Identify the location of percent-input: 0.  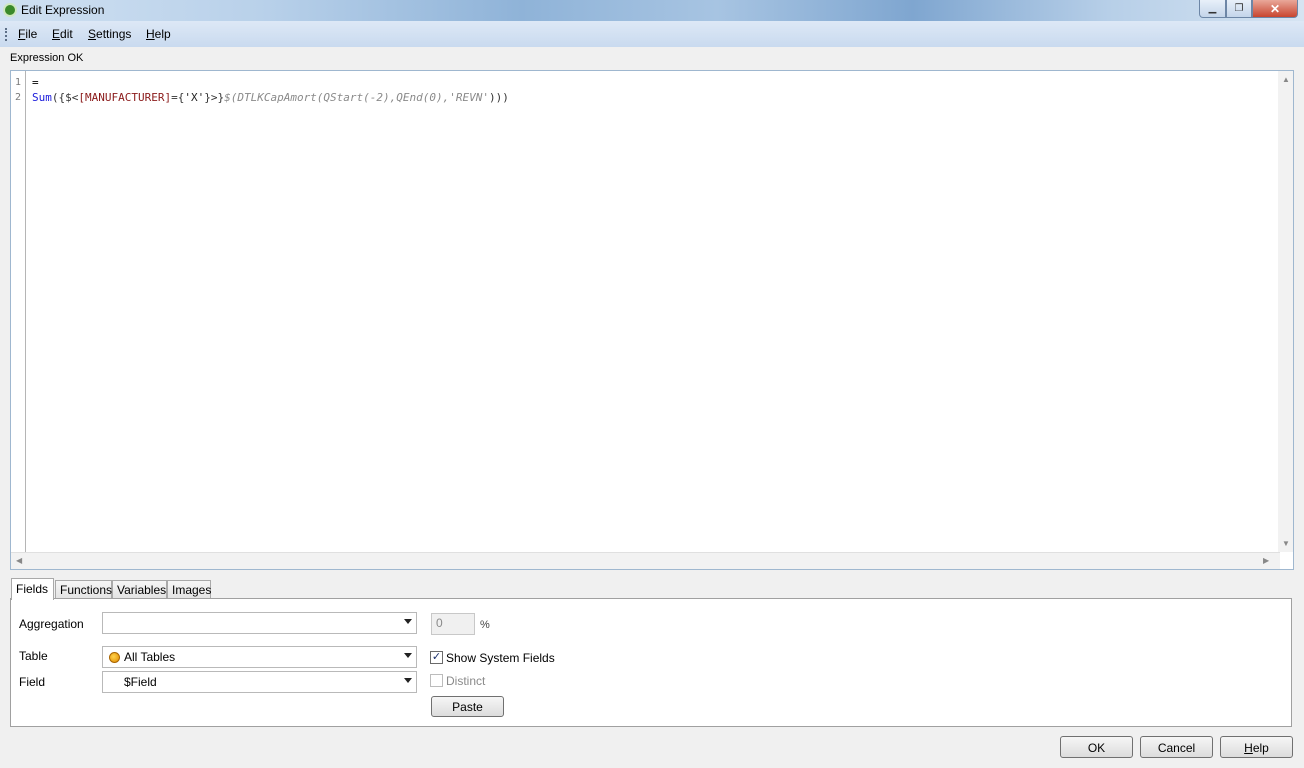
(453, 624).